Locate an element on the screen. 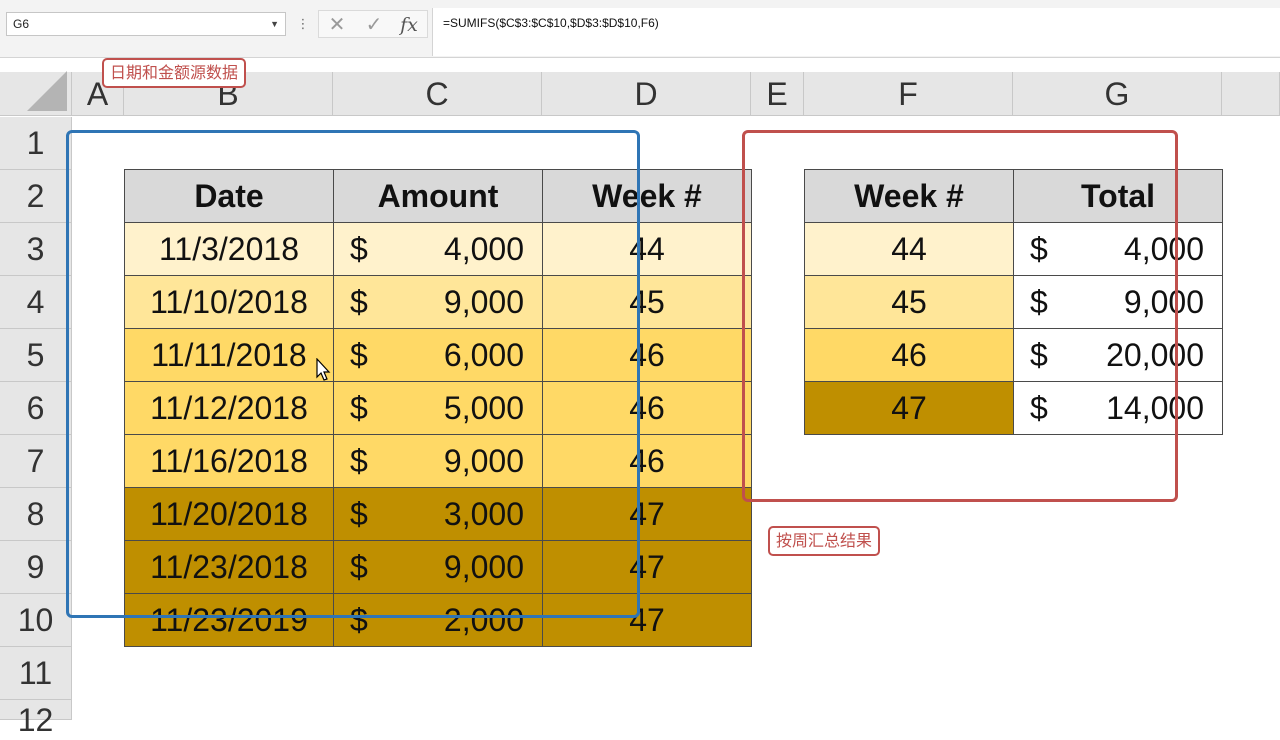 The width and height of the screenshot is (1280, 740). formula-input: =SUMIFS($C$3:$C$10,$D$3:$D$10,F6) is located at coordinates (856, 32).